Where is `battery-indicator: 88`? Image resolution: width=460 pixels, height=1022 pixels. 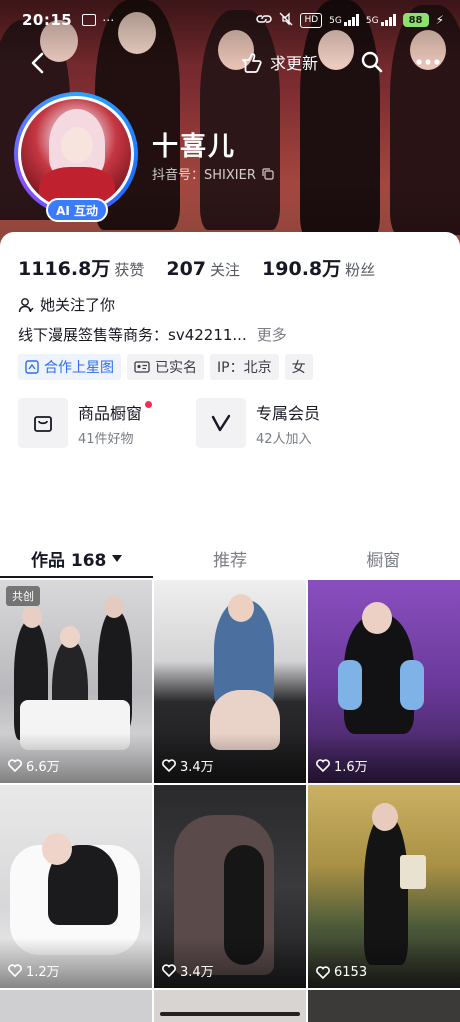 battery-indicator: 88 is located at coordinates (415, 20).